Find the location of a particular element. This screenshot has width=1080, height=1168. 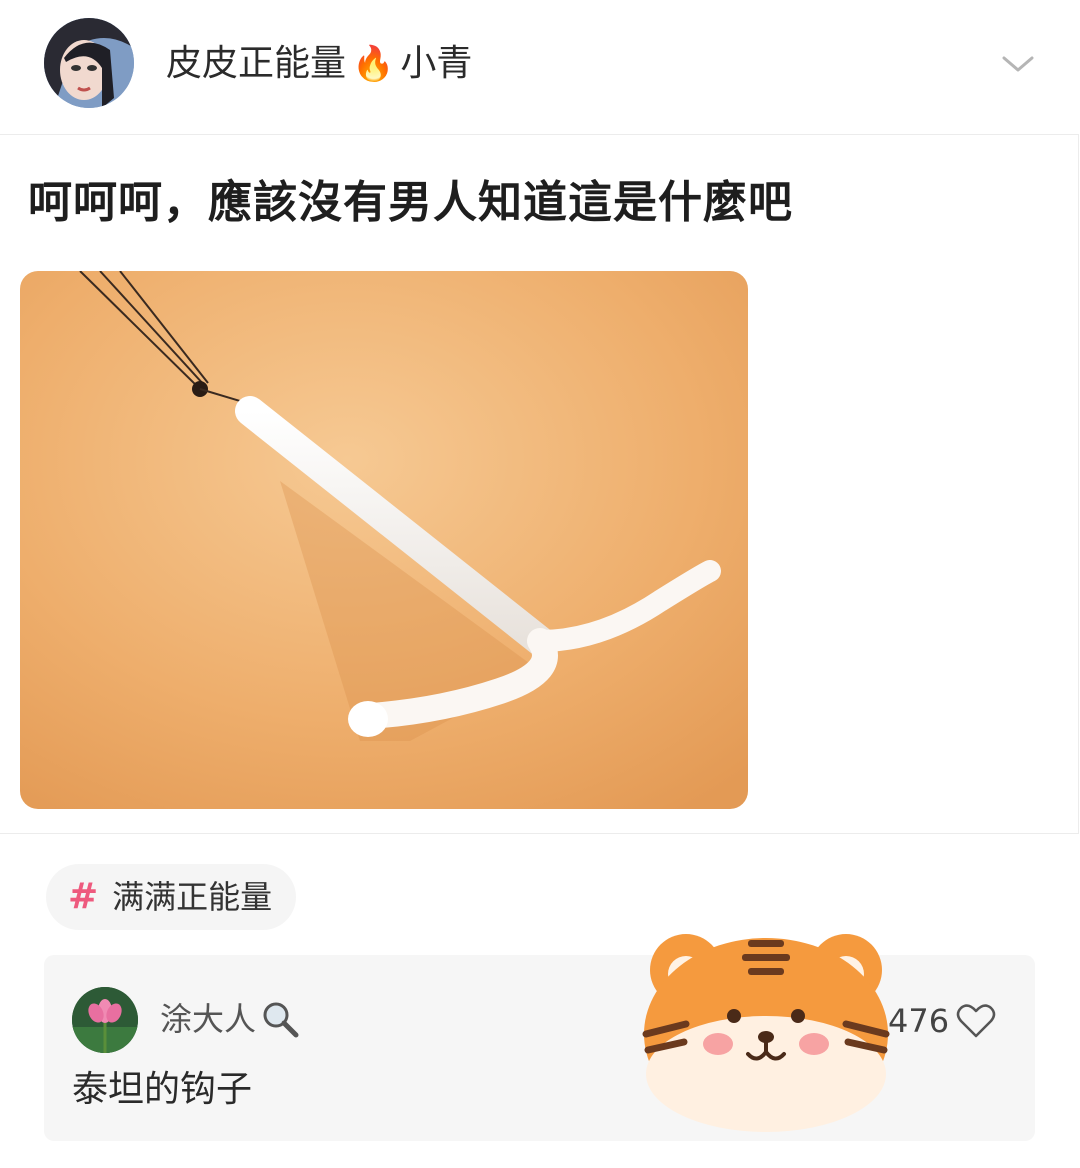

user-avatar is located at coordinates (89, 63).